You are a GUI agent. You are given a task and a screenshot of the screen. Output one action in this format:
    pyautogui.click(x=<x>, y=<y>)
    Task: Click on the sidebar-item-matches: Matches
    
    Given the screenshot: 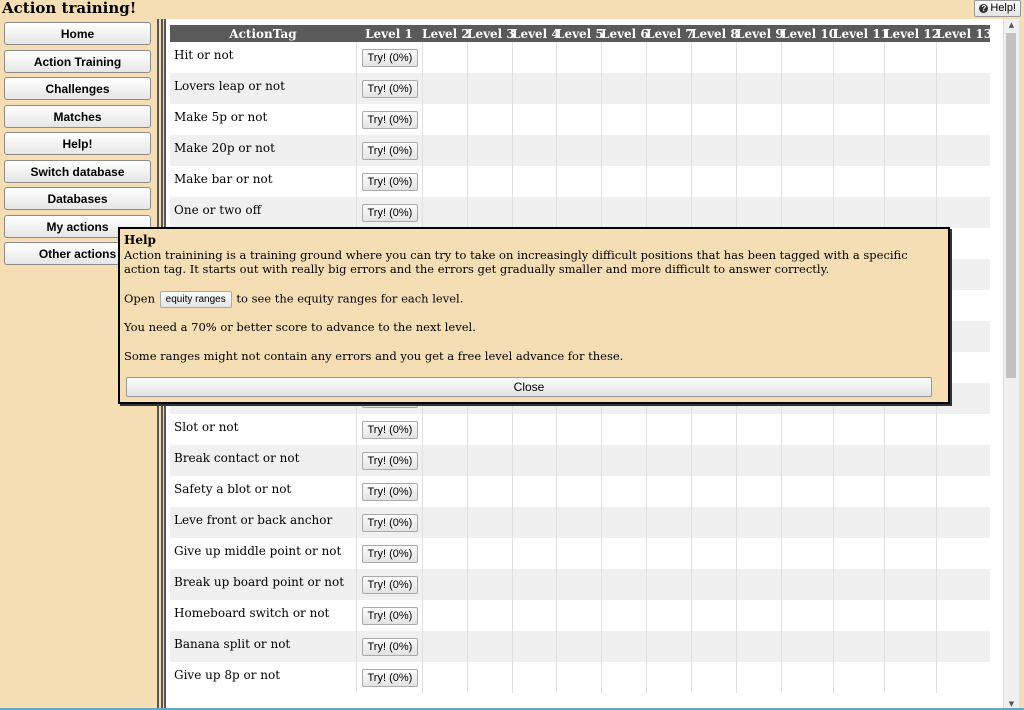 What is the action you would take?
    pyautogui.click(x=77, y=116)
    